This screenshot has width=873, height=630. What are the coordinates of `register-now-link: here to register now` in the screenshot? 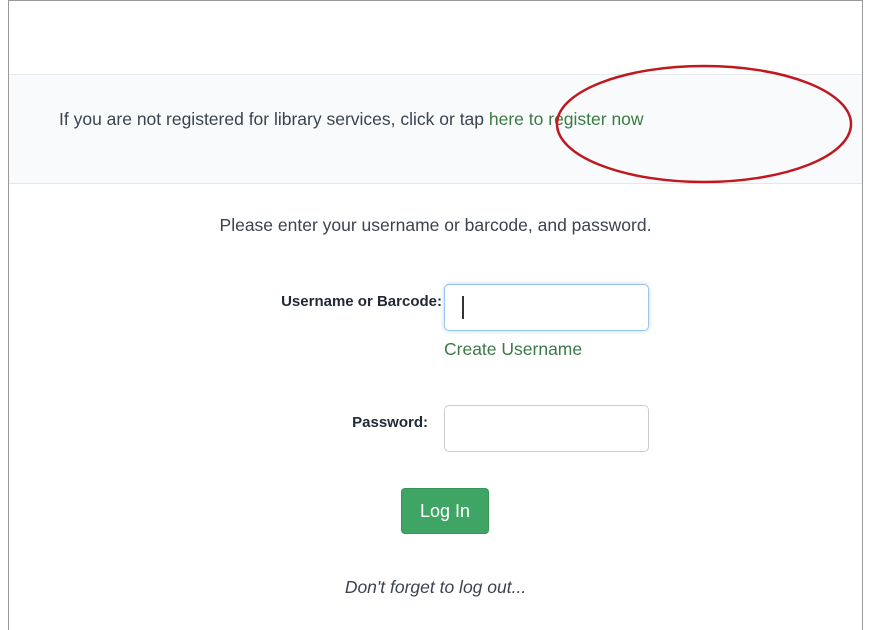 It's located at (566, 119).